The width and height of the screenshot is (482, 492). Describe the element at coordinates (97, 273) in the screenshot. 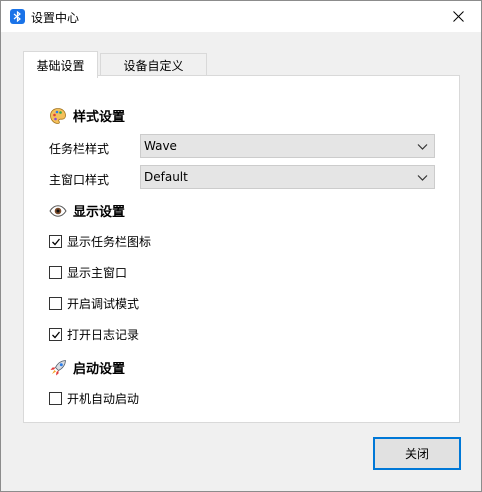

I see `option-label: 显示主窗口` at that location.